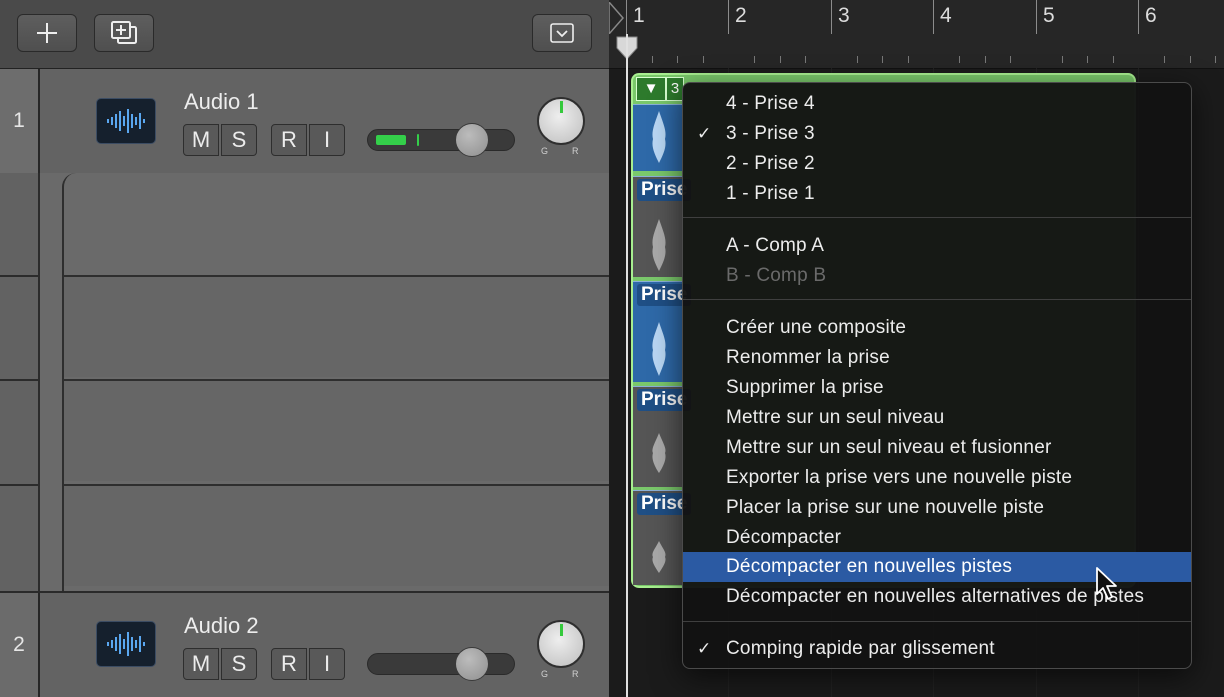  I want to click on menu-item-create-comp: Créer une composite, so click(937, 328).